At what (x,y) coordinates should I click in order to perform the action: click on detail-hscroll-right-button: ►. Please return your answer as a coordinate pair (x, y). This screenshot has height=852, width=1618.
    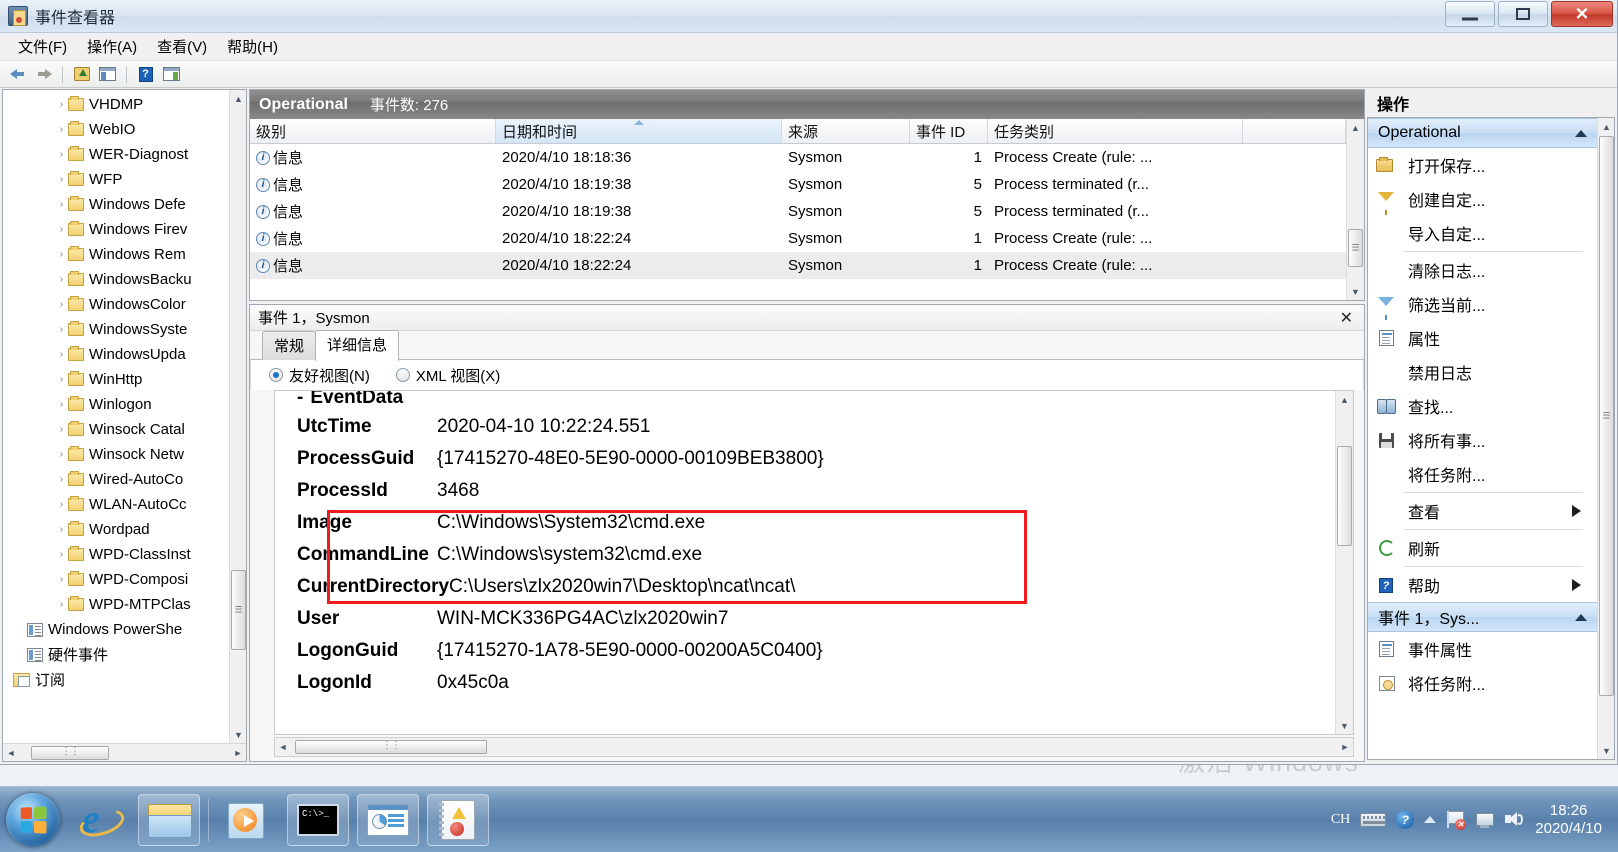
    Looking at the image, I should click on (1345, 747).